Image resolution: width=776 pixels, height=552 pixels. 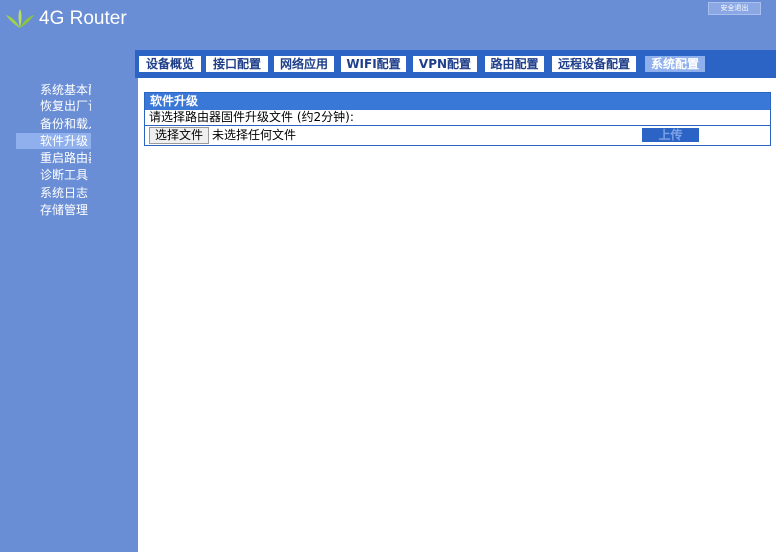 What do you see at coordinates (179, 135) in the screenshot?
I see `choose-file-button: 选择文件` at bounding box center [179, 135].